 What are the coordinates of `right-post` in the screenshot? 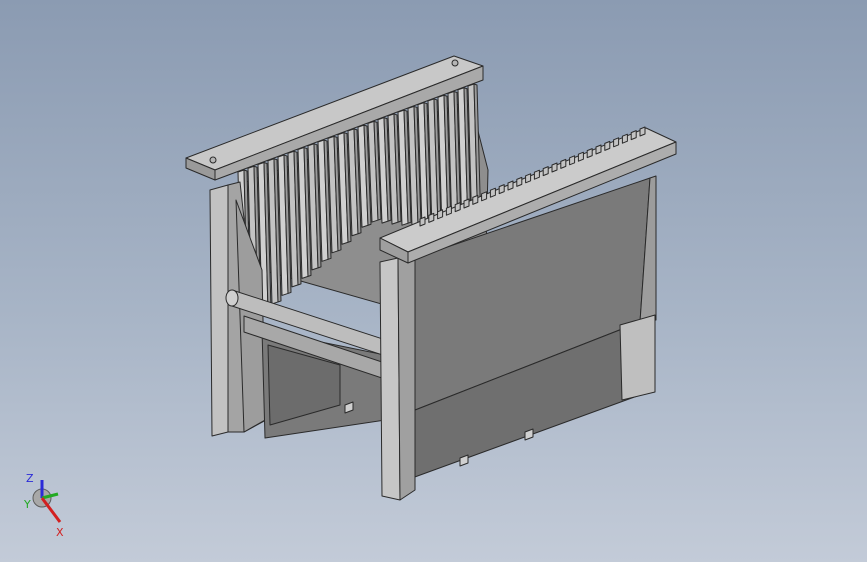 It's located at (637, 357).